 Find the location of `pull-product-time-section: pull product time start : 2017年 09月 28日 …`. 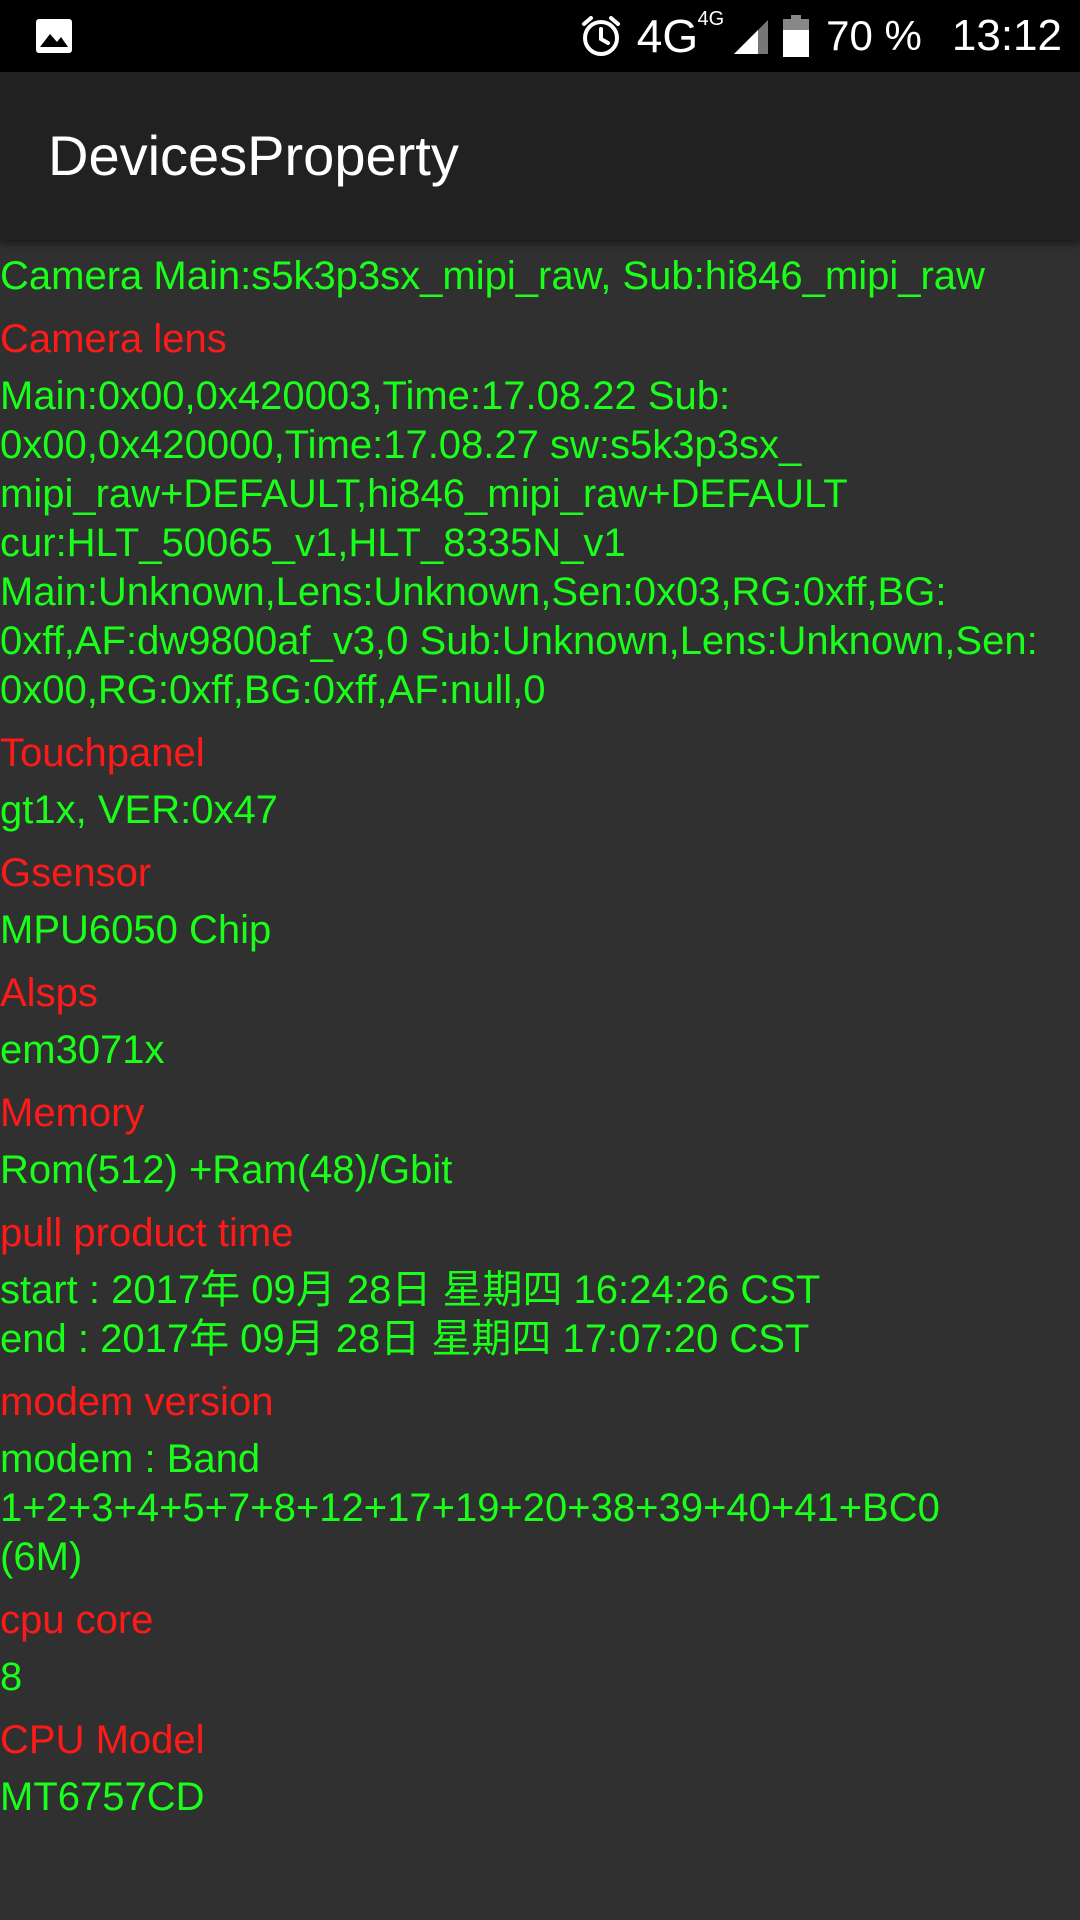

pull-product-time-section: pull product time start : 2017年 09月 28日 … is located at coordinates (540, 1279).